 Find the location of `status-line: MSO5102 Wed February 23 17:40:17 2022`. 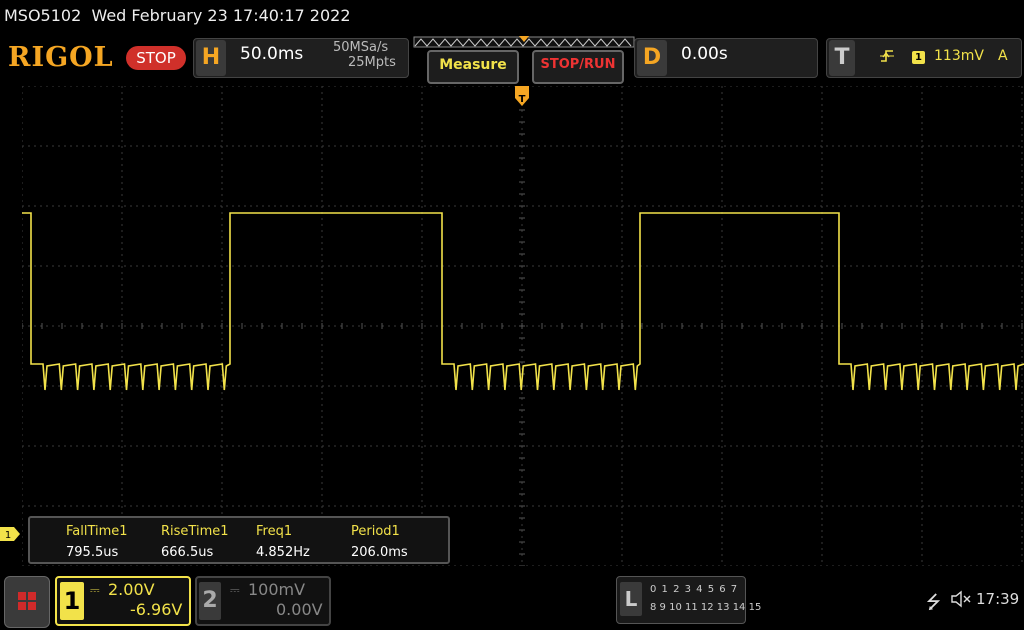

status-line: MSO5102 Wed February 23 17:40:17 2022 is located at coordinates (512, 16).